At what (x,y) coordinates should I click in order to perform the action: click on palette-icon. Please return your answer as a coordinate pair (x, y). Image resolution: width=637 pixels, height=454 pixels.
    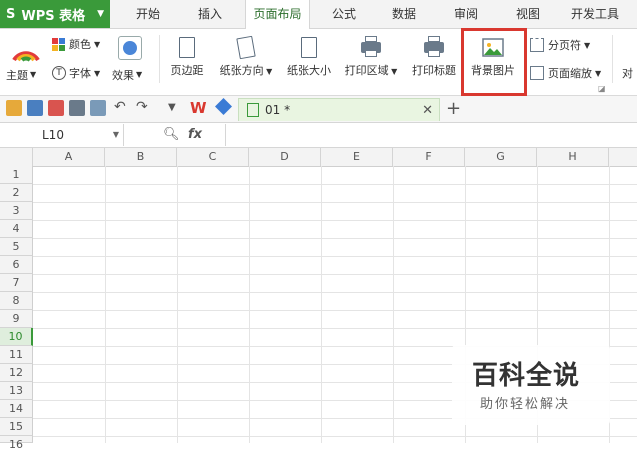
    Looking at the image, I should click on (58, 44).